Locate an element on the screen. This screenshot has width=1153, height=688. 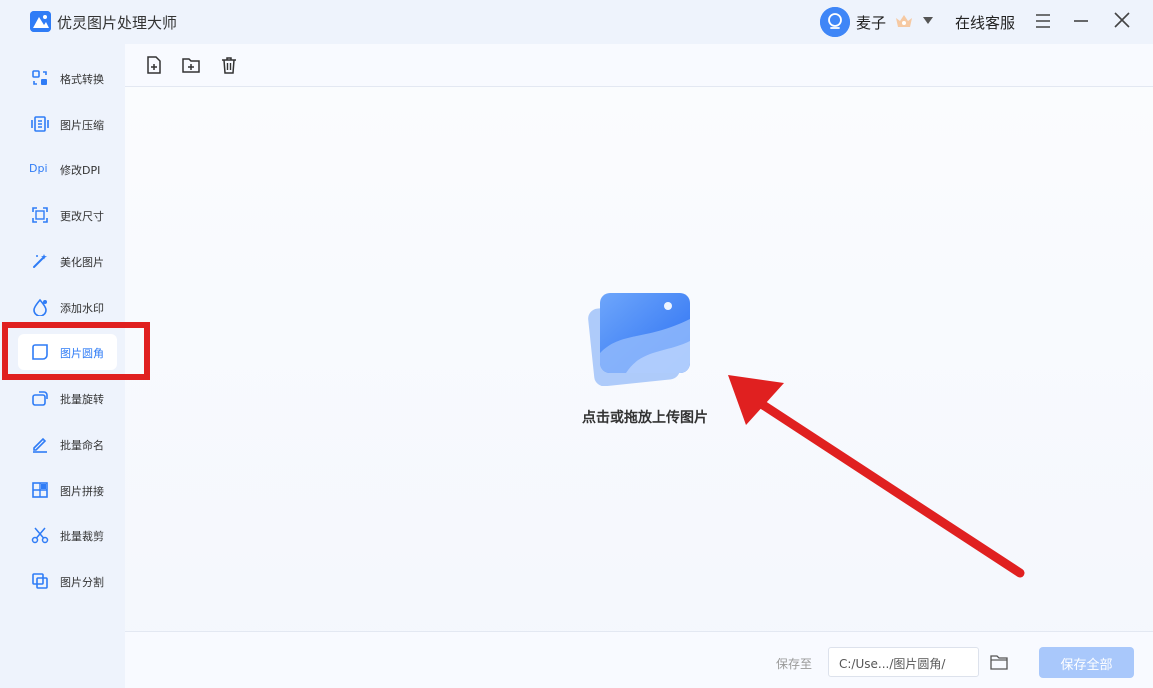
save-path-field: C:/Use.../图片圆角/ is located at coordinates (903, 662).